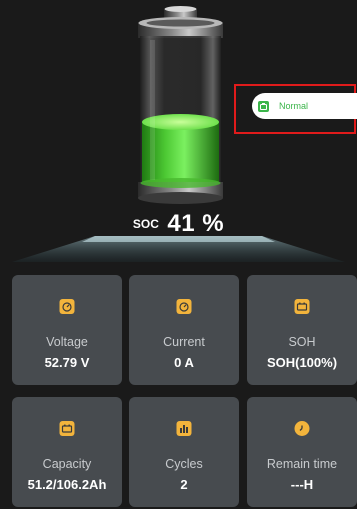 This screenshot has height=509, width=357. I want to click on battery-graphic, so click(180, 106).